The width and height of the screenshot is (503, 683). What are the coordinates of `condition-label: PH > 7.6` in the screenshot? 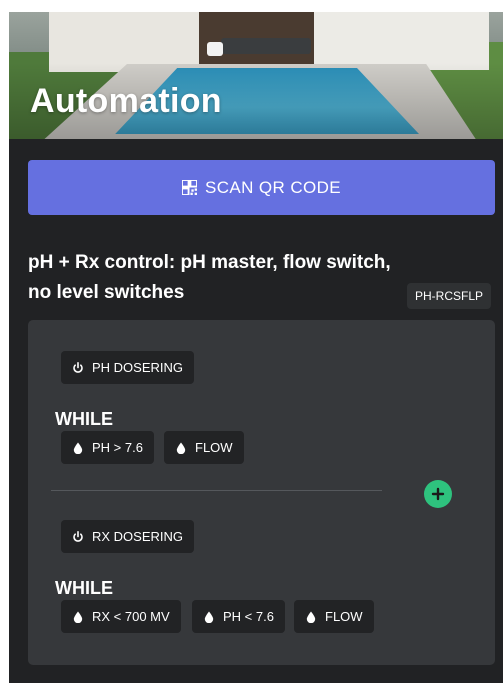 It's located at (117, 447).